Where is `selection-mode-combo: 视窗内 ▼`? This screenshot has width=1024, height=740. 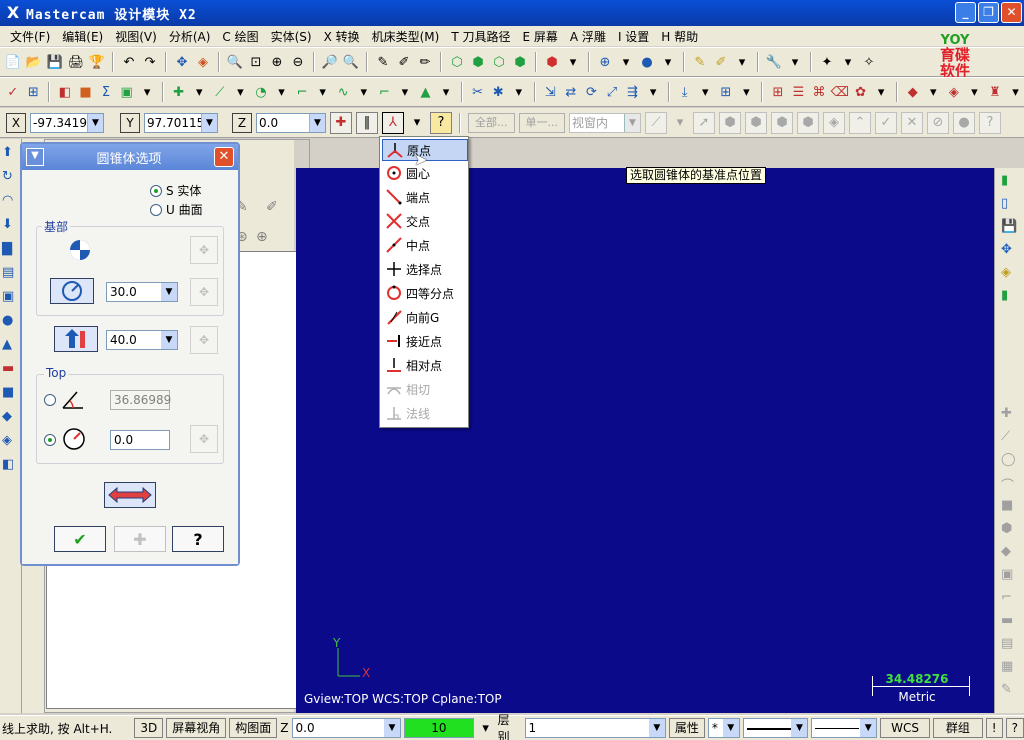
selection-mode-combo: 视窗内 ▼ is located at coordinates (605, 122).